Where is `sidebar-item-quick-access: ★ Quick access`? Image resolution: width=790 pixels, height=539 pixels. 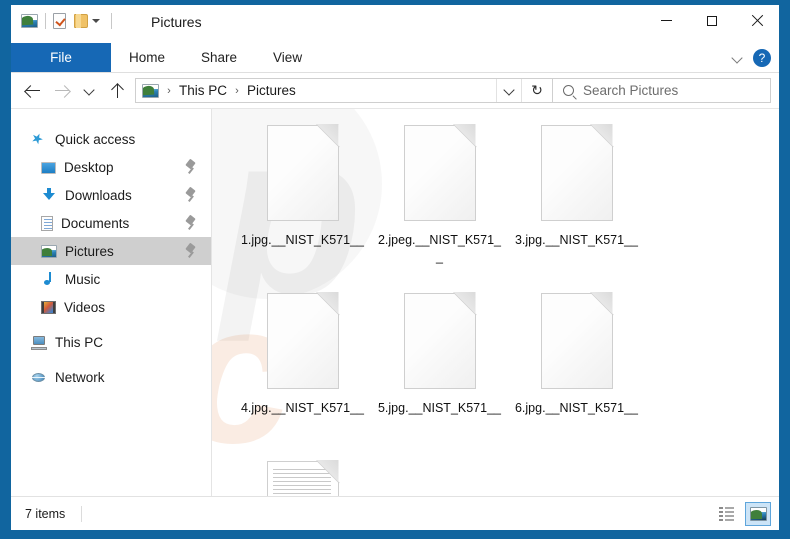
sidebar-item-quick-access: ★ Quick access is located at coordinates (111, 139).